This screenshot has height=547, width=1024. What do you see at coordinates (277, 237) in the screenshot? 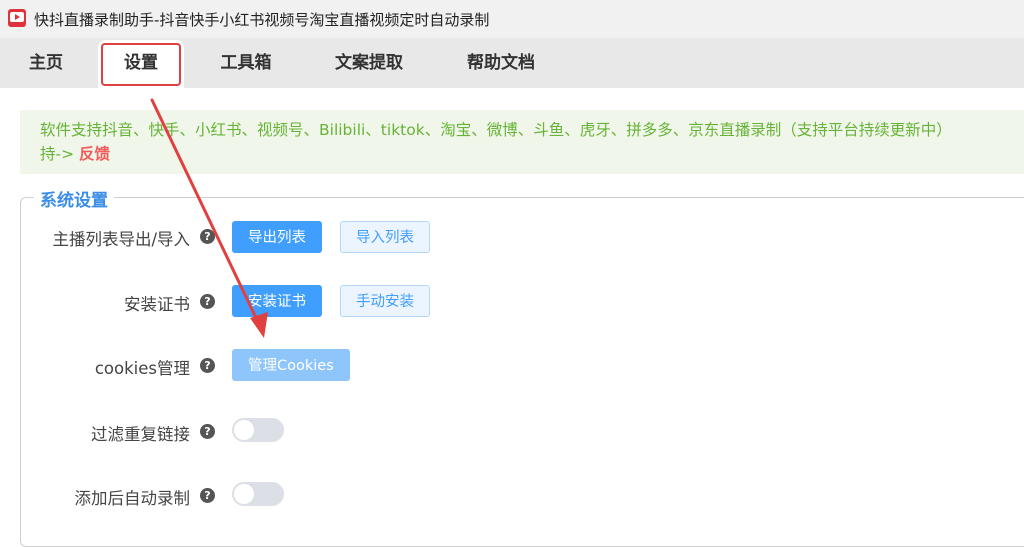
I see `export-list-button: 导出列表` at bounding box center [277, 237].